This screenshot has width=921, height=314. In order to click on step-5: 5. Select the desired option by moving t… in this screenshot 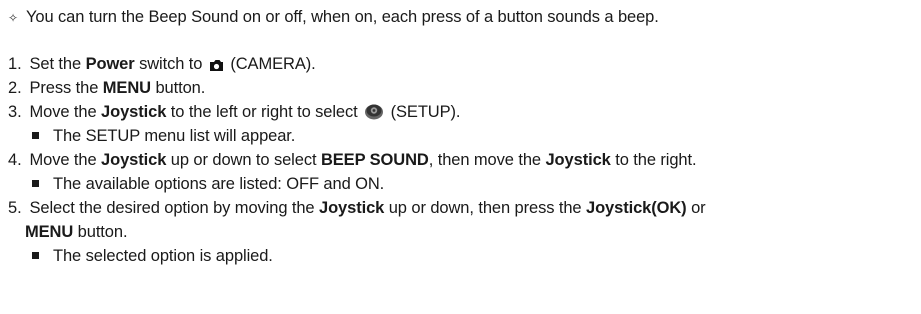, I will do `click(357, 208)`.